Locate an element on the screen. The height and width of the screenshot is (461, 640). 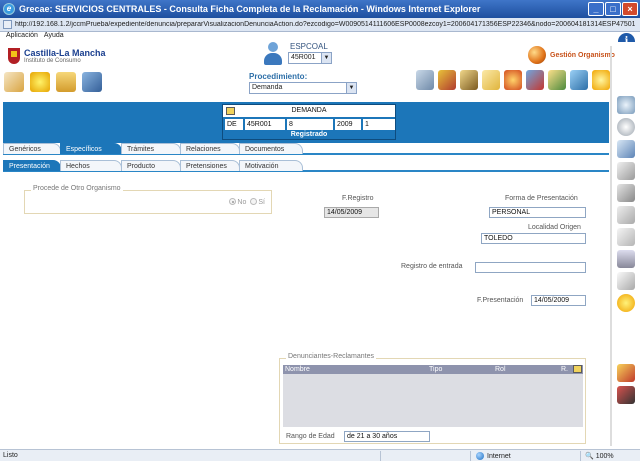
tab-presentacion: Presentación is located at coordinates (32, 165).